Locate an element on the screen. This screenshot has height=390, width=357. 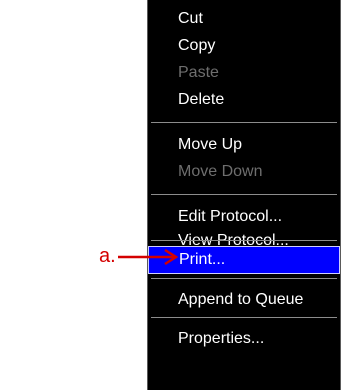
menu-item-cut: Cut is located at coordinates (244, 19).